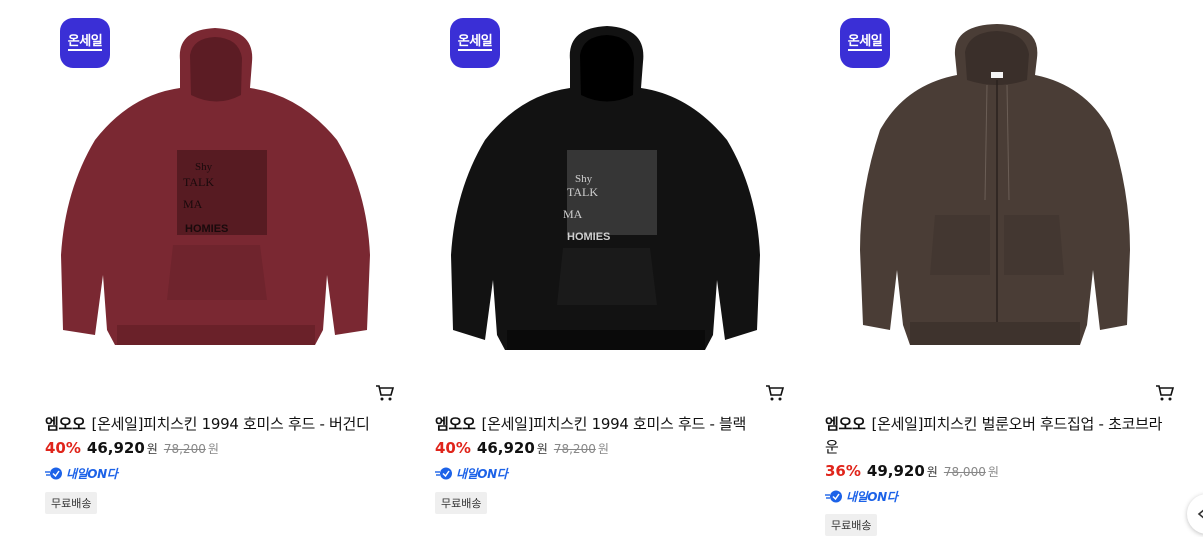 This screenshot has height=537, width=1203. I want to click on product-title: 엠오오 [온세일]피치스킨 1994 호미스 후드 - 버건디, so click(219, 424).